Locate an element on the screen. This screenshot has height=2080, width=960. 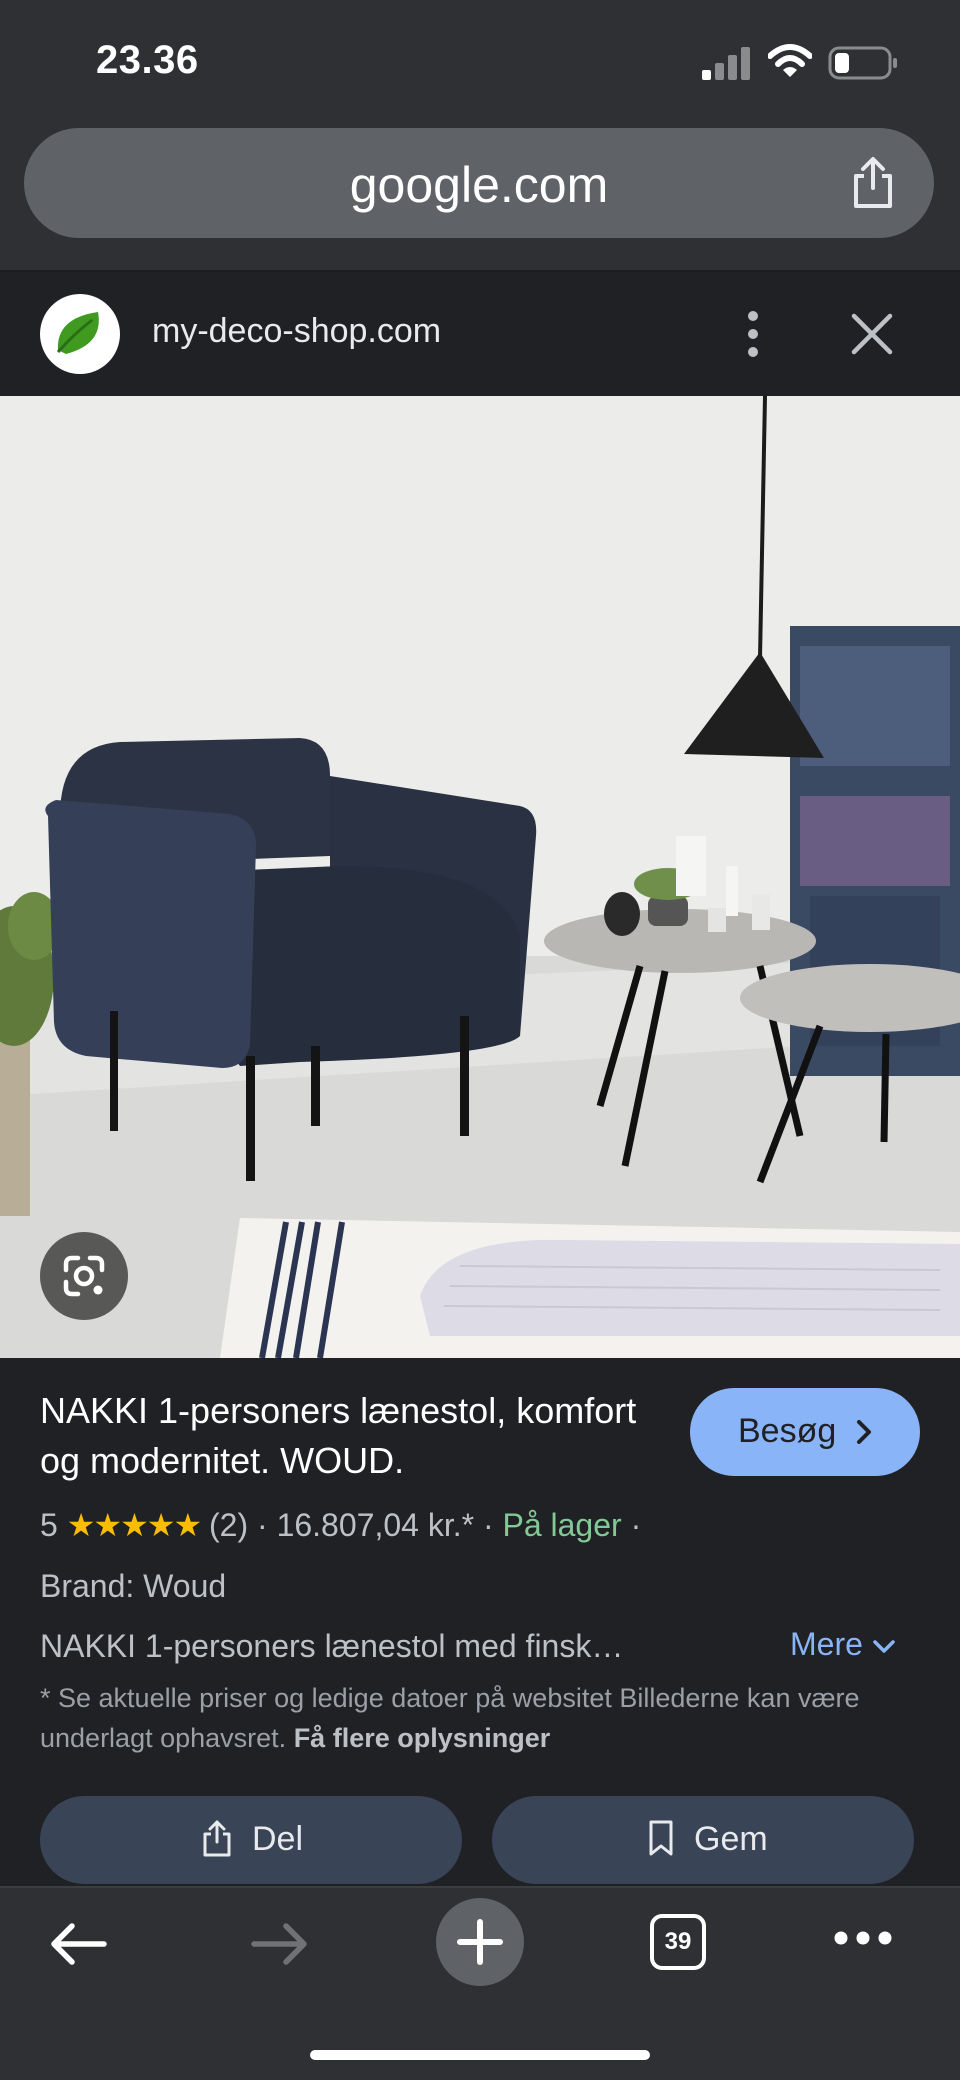
save-label: Gem is located at coordinates (731, 1839).